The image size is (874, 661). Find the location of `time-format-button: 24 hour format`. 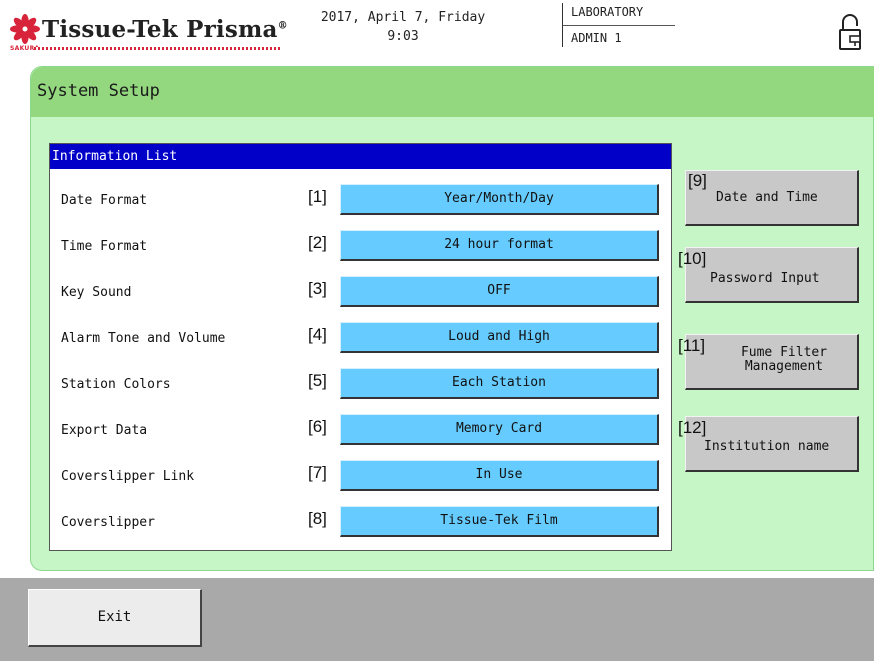

time-format-button: 24 hour format is located at coordinates (499, 245).